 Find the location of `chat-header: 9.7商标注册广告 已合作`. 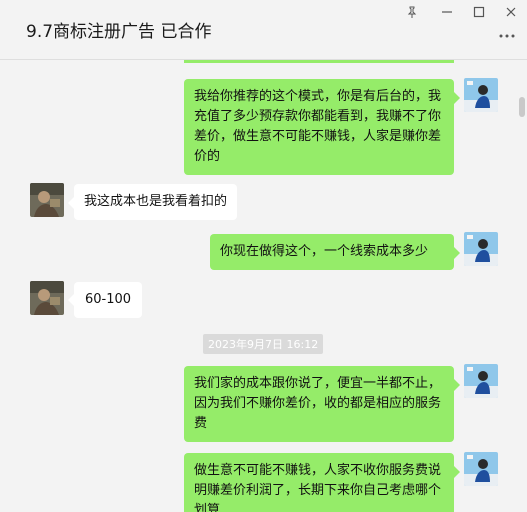

chat-header: 9.7商标注册广告 已合作 is located at coordinates (263, 30).